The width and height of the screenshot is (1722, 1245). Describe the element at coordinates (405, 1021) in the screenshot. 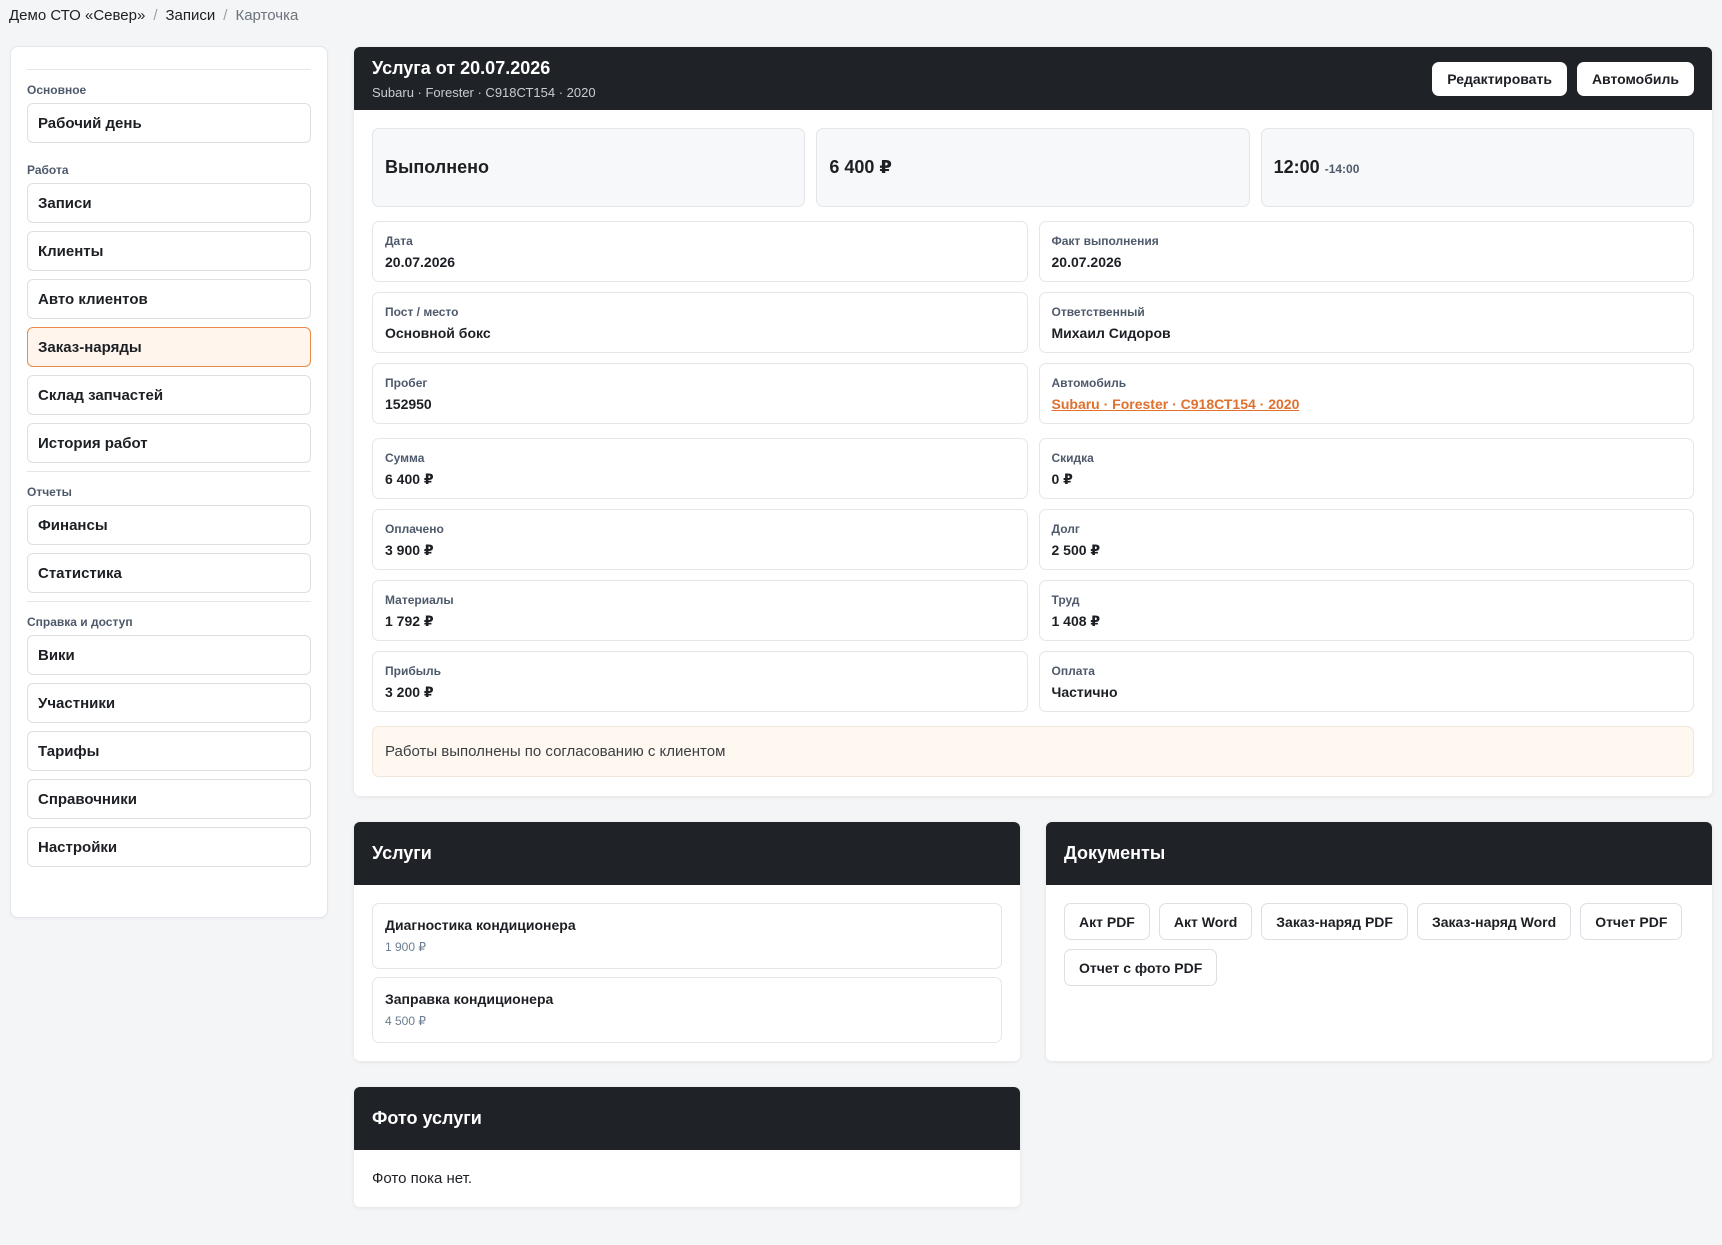

I see `service-price: 4 500 ₽` at that location.